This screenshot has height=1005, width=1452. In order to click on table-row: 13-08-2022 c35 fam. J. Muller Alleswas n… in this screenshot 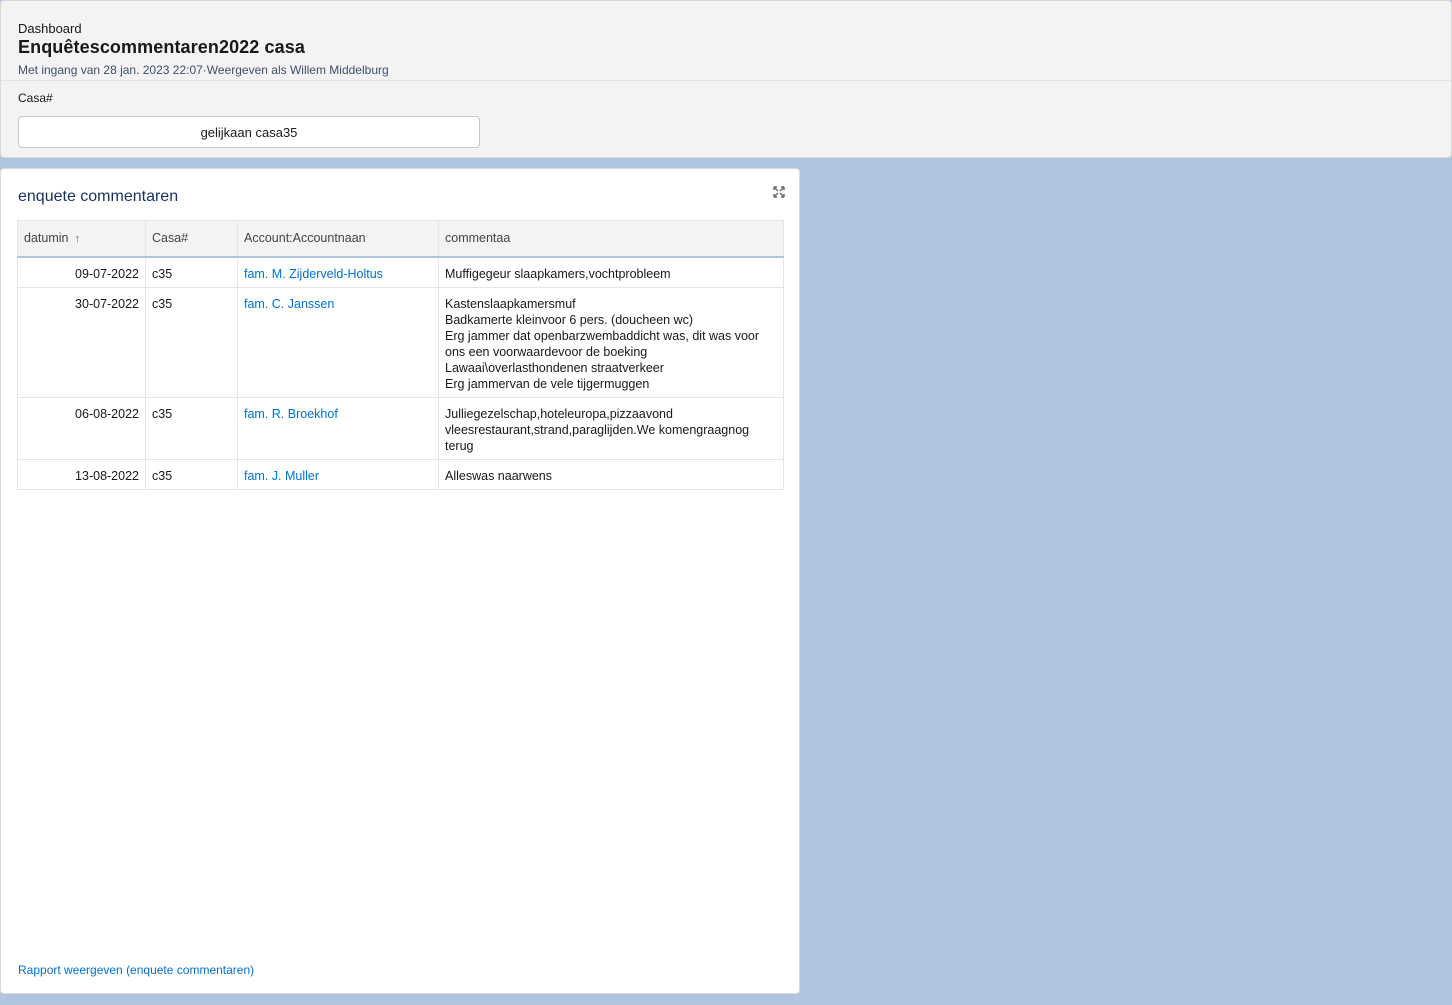, I will do `click(400, 474)`.